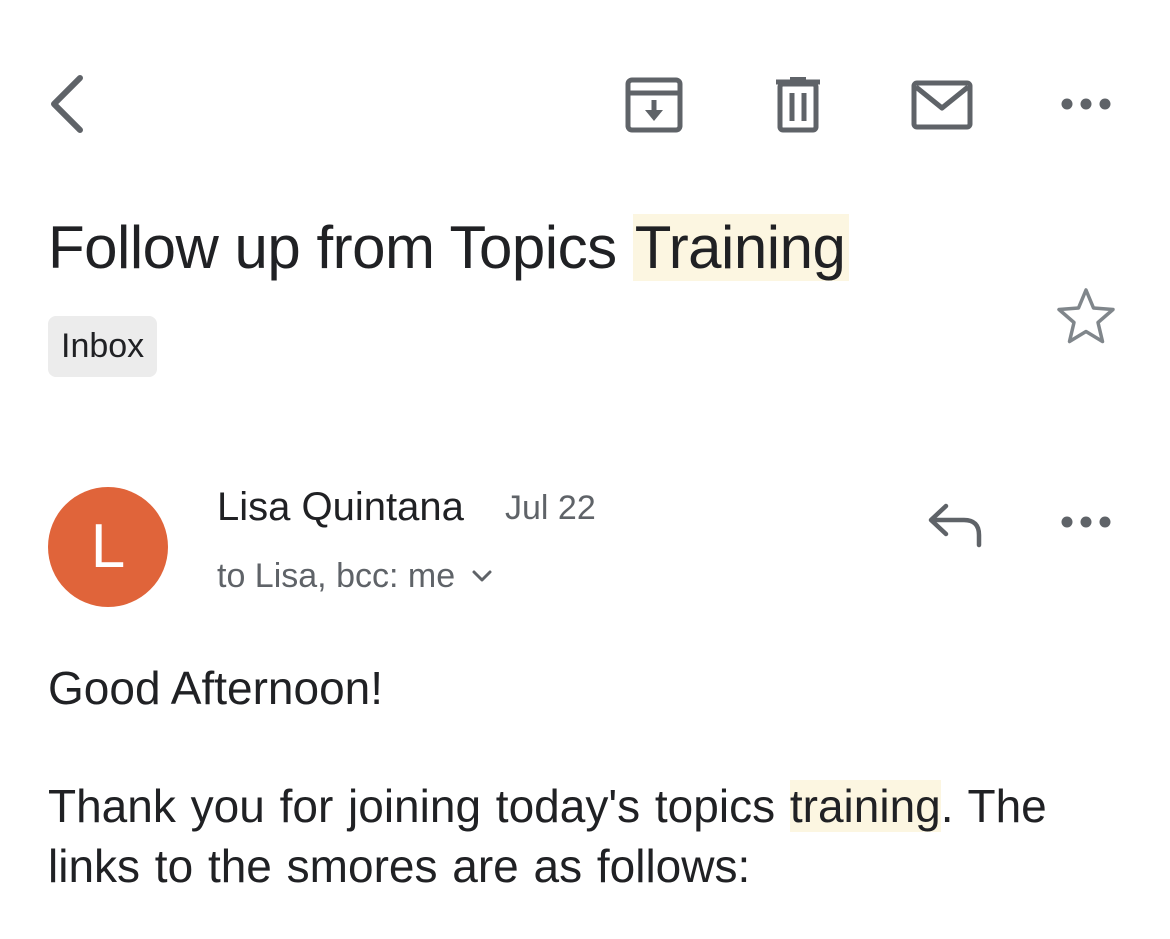 This screenshot has width=1170, height=939. I want to click on reply-icon, so click(955, 525).